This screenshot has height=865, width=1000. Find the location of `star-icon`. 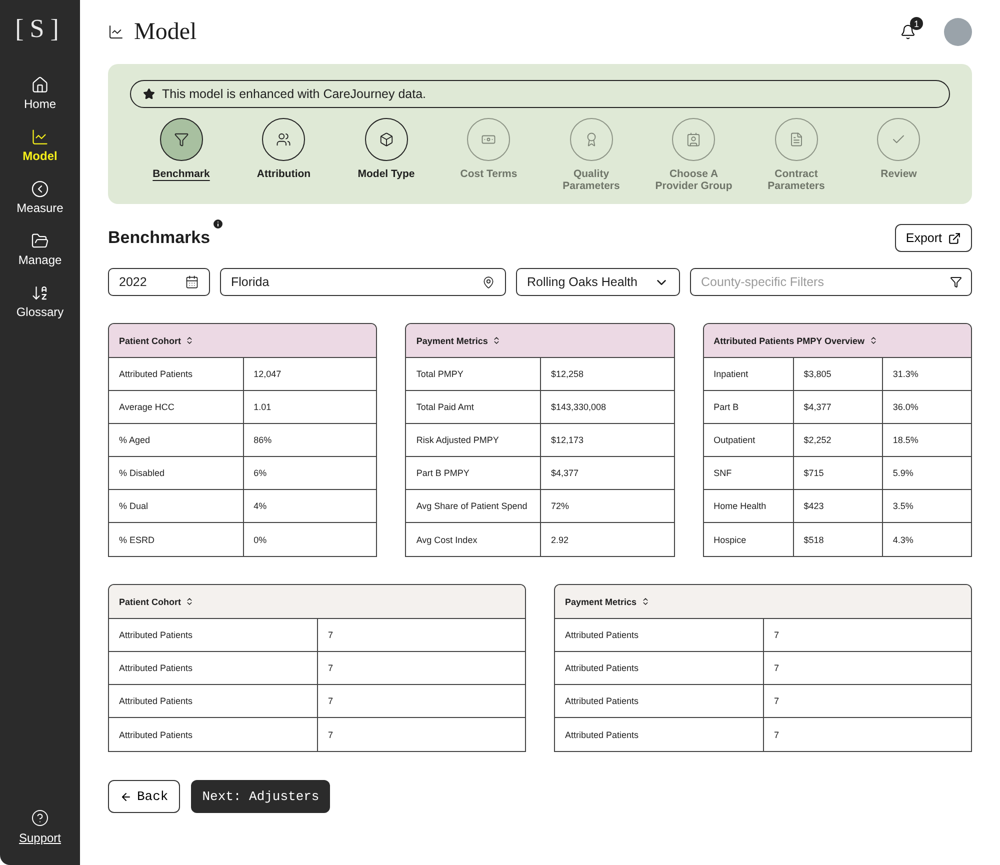

star-icon is located at coordinates (149, 94).